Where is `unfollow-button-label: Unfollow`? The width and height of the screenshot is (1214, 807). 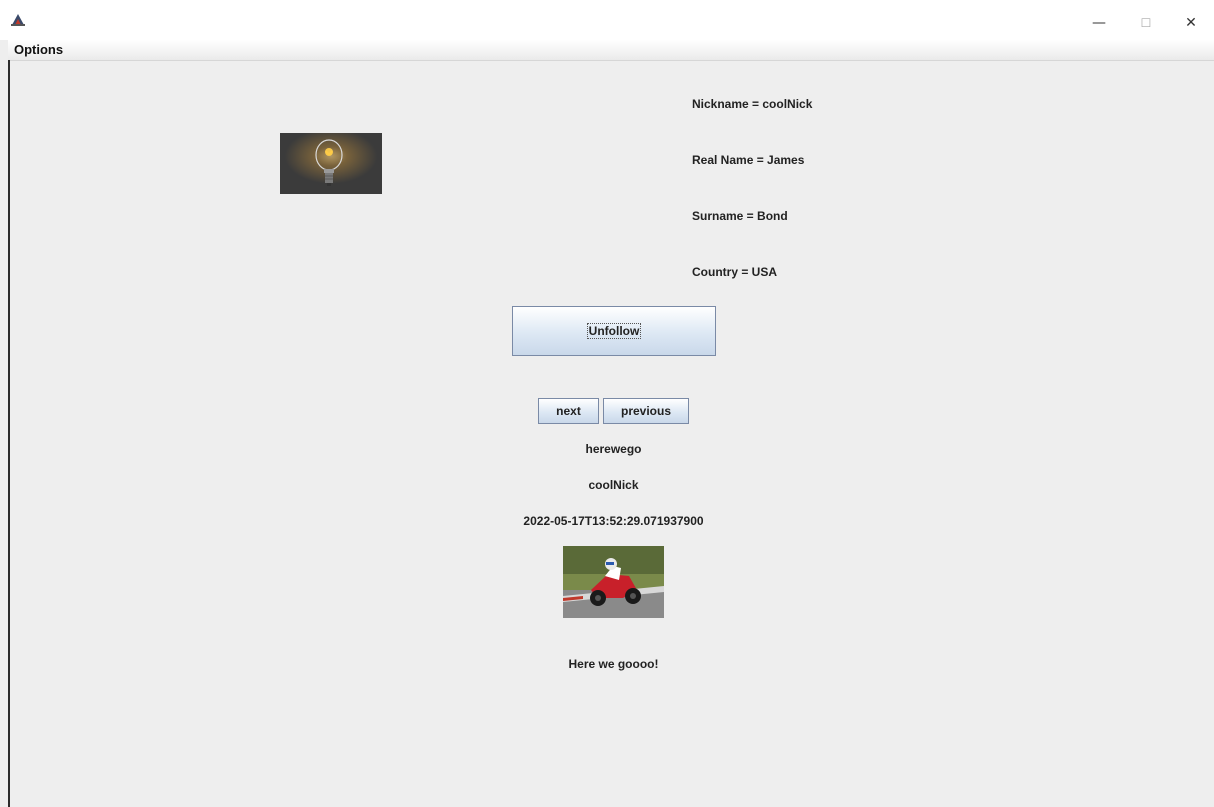
unfollow-button-label: Unfollow is located at coordinates (614, 331).